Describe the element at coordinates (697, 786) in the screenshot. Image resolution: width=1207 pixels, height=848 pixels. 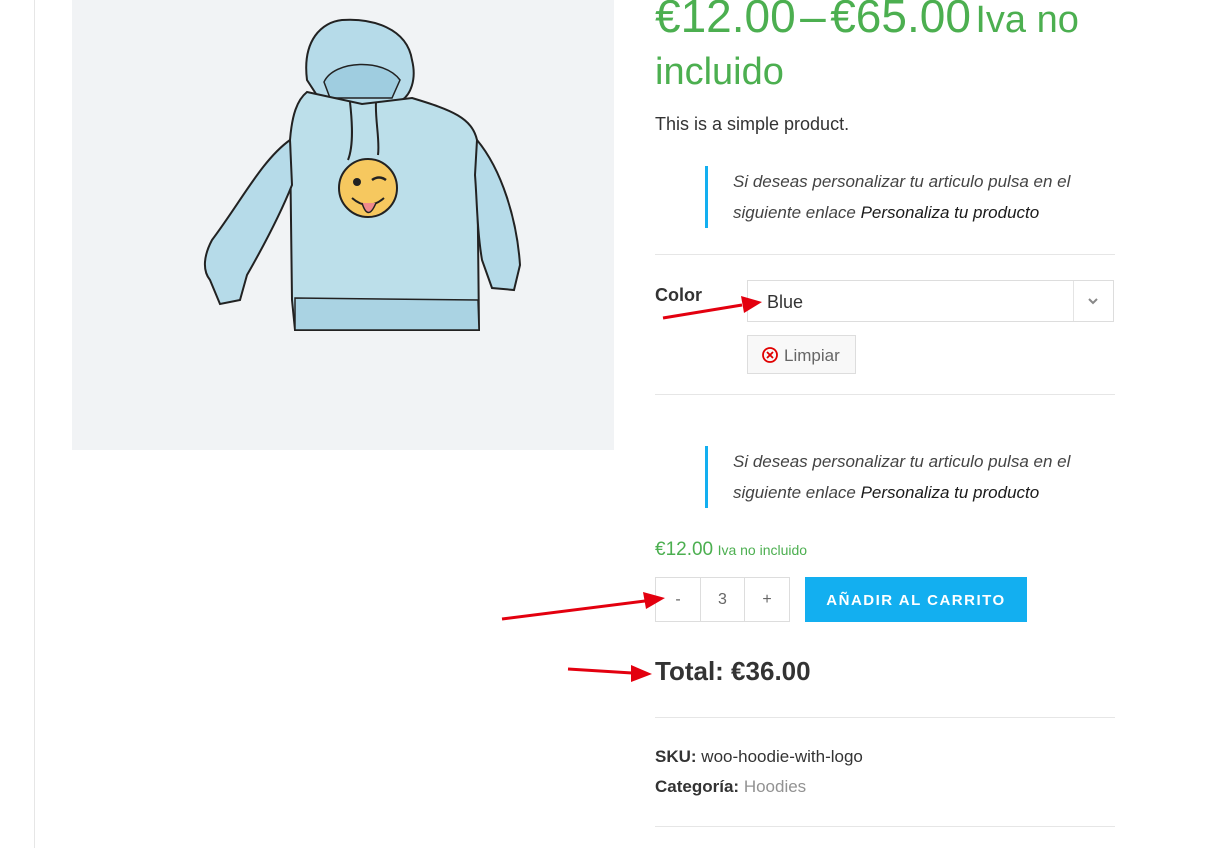
I see `category-label: Categoría:` at that location.